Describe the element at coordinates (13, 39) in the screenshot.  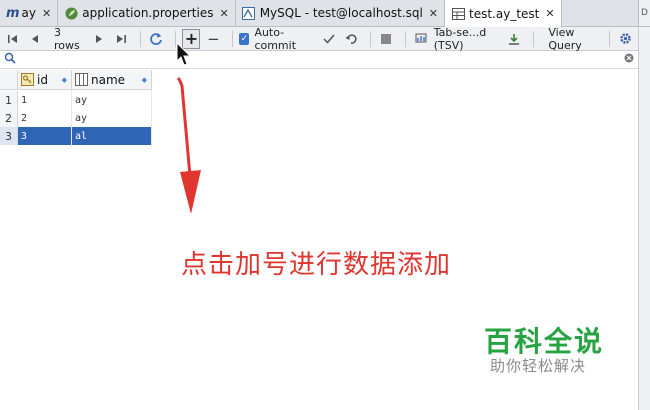
I see `first-page-icon` at that location.